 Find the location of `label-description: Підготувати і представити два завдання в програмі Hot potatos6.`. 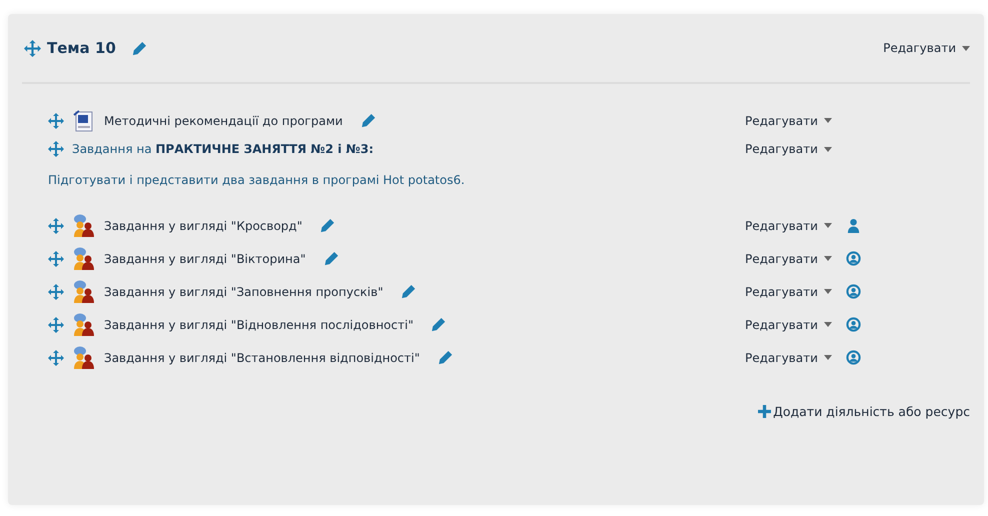

label-description: Підготувати і представити два завдання в програмі Hot potatos6. is located at coordinates (257, 180).